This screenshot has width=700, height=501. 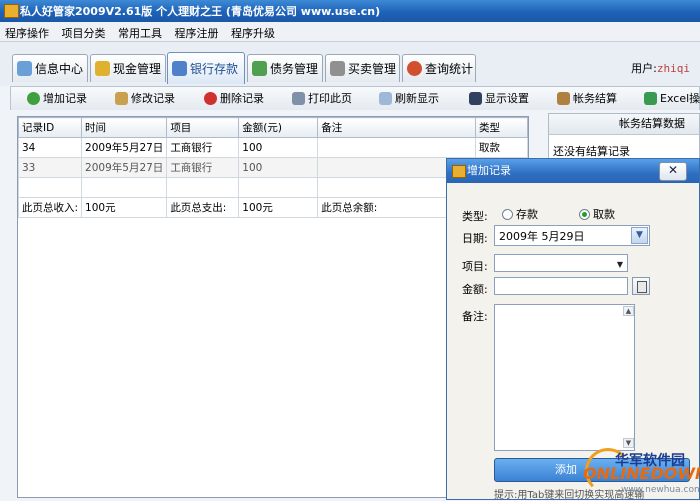 What do you see at coordinates (475, 289) in the screenshot?
I see `amount-label: 金额:` at bounding box center [475, 289].